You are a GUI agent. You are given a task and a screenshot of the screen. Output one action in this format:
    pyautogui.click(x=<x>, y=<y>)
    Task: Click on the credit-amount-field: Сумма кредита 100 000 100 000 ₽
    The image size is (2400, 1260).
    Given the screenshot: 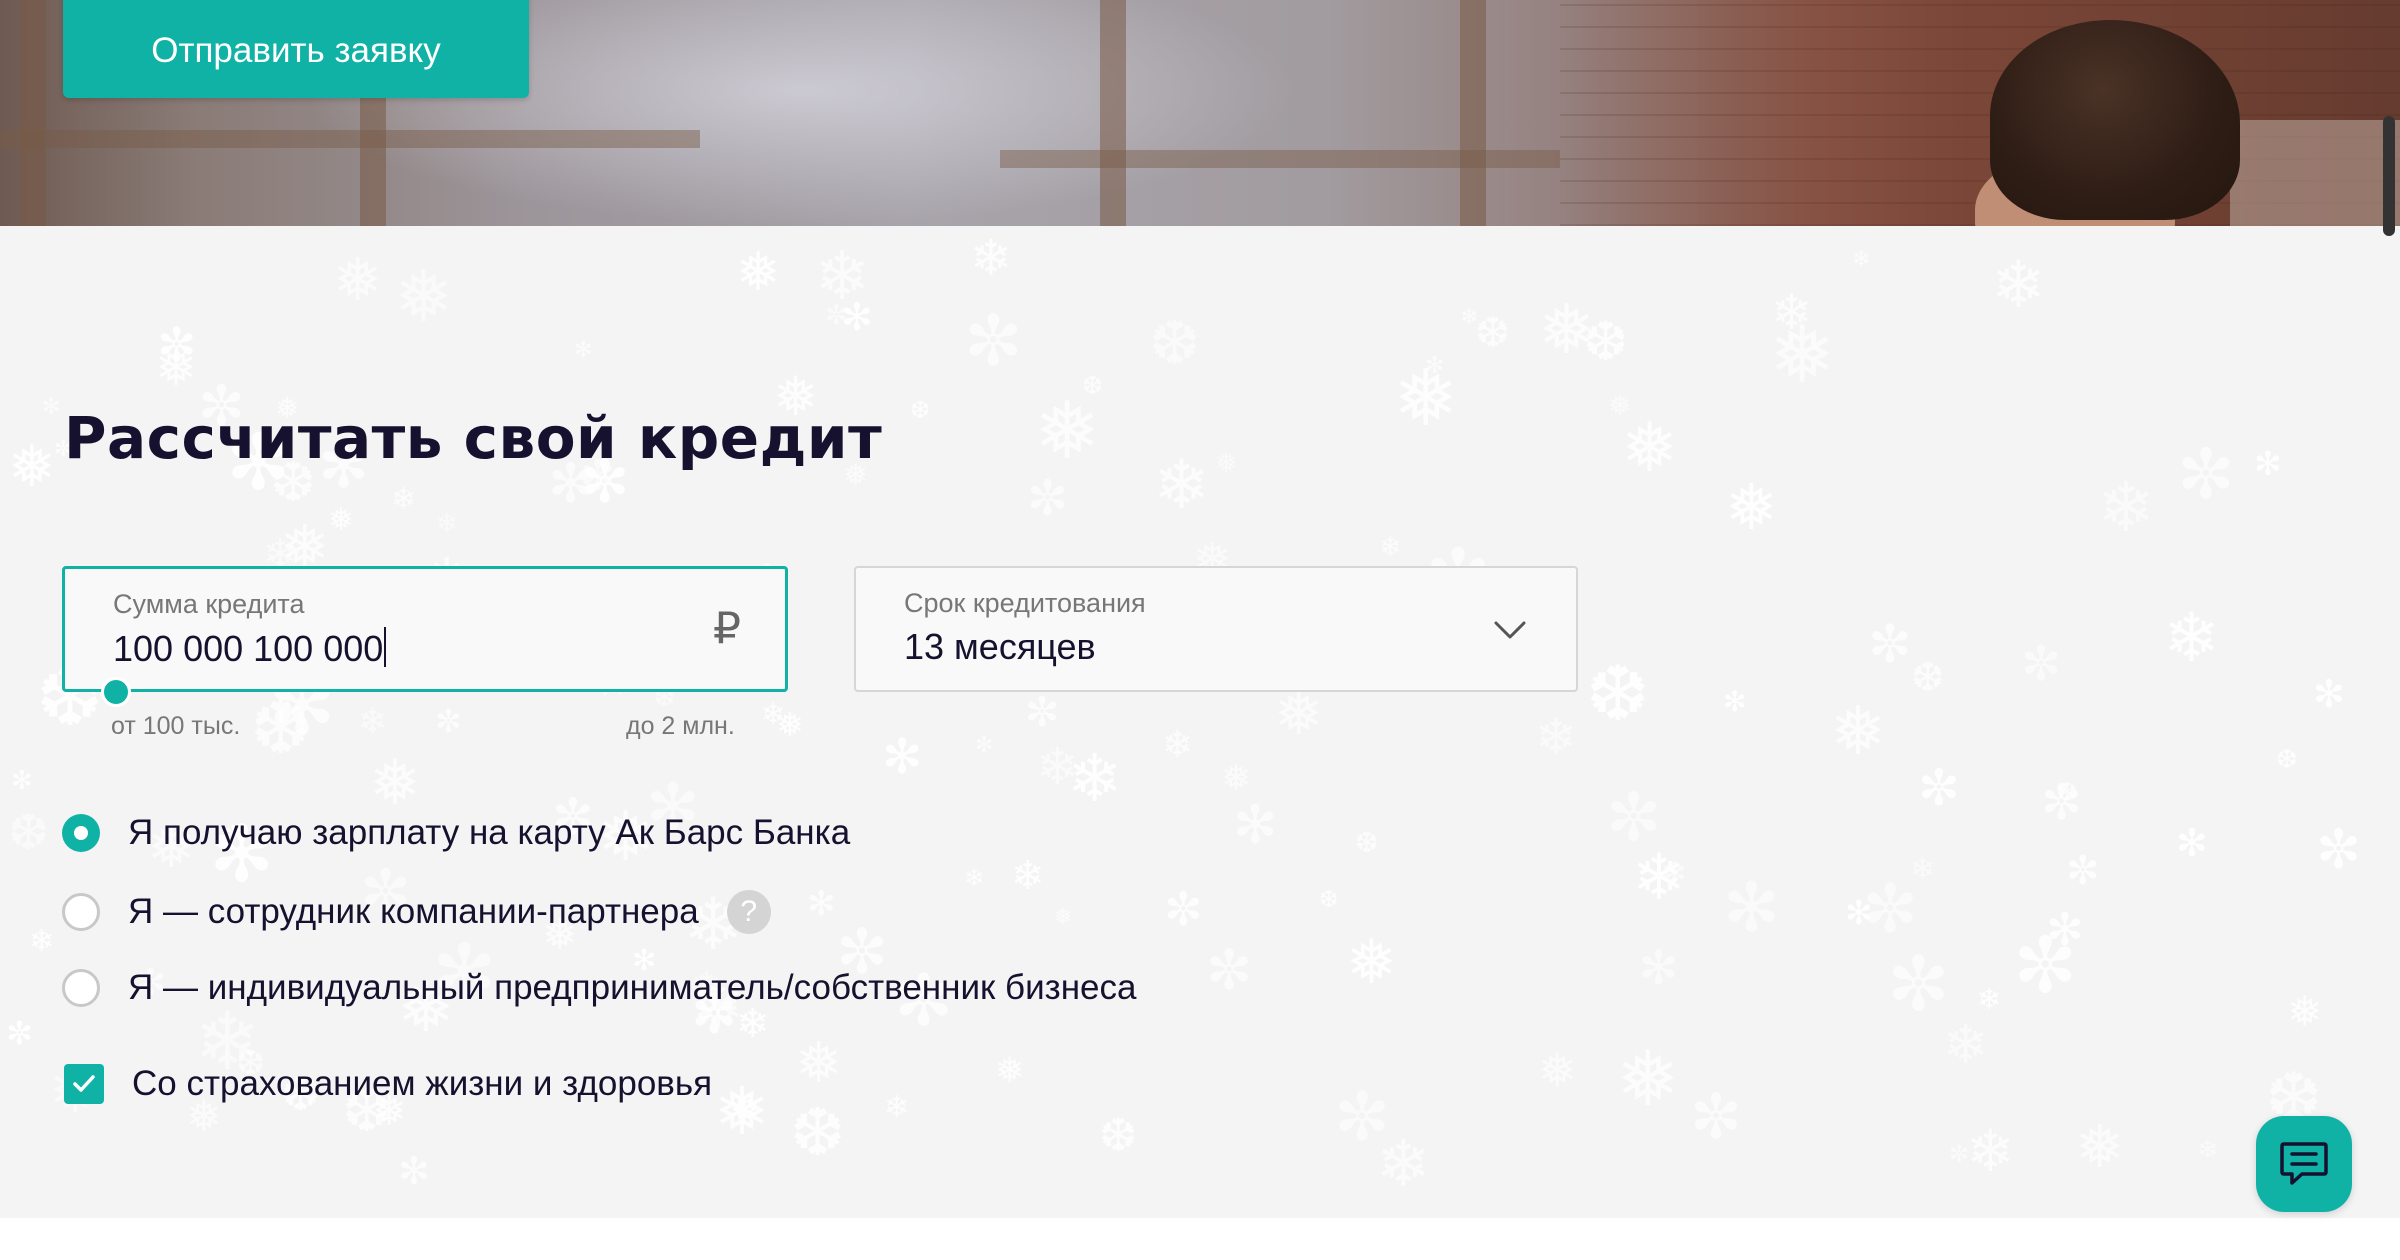 What is the action you would take?
    pyautogui.click(x=425, y=629)
    